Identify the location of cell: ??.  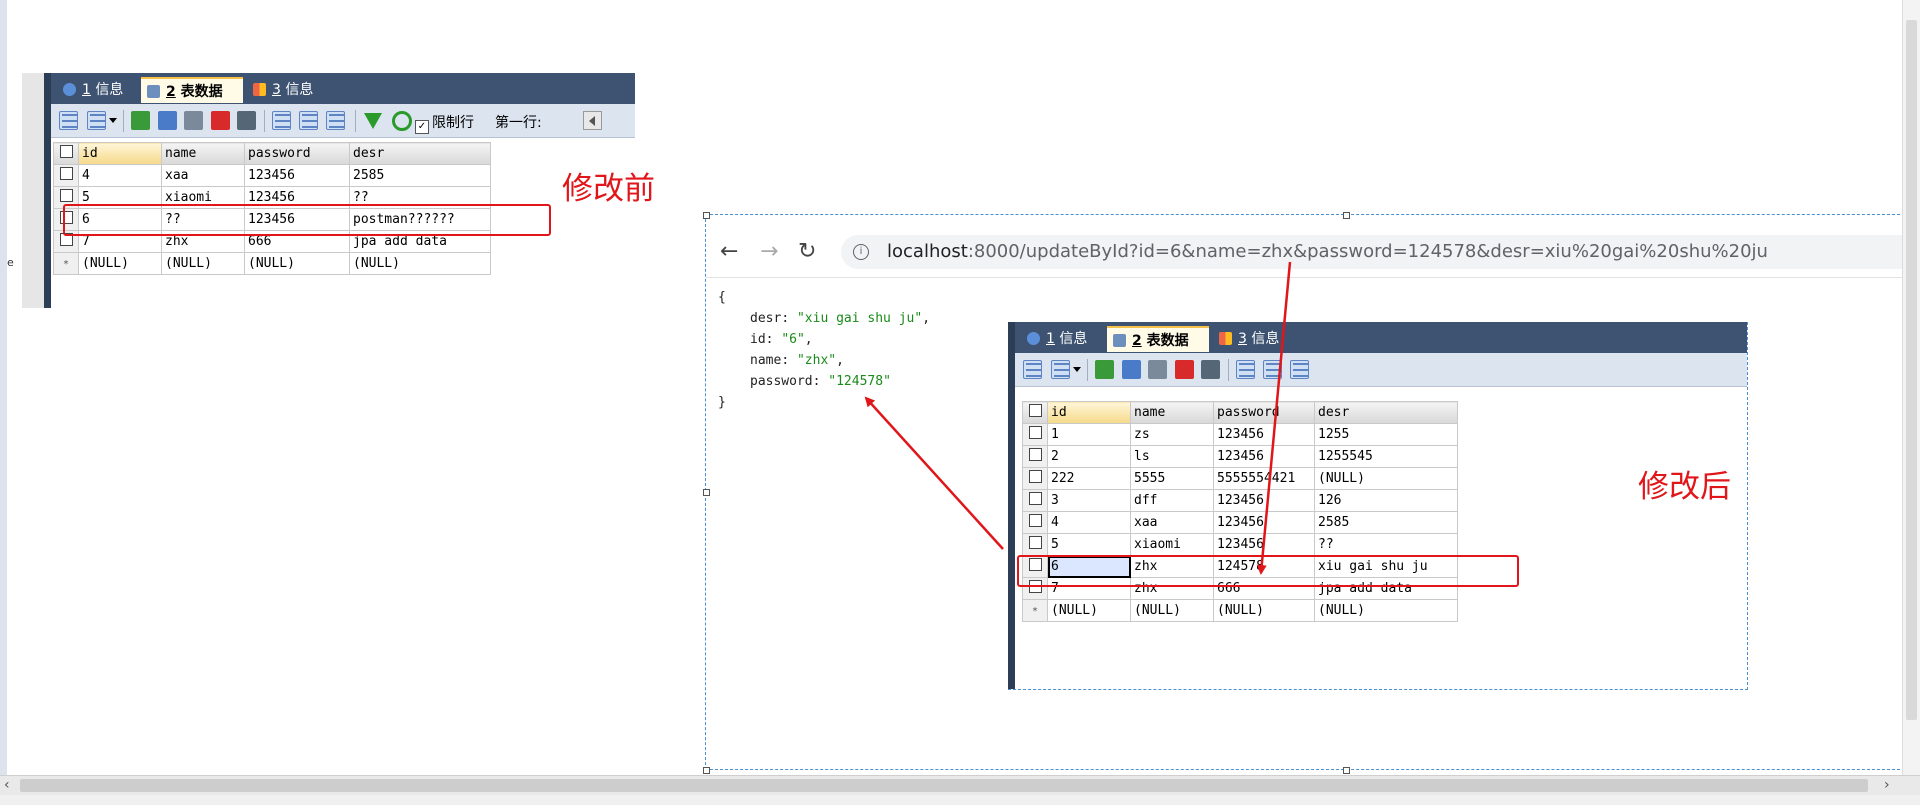
(1386, 544).